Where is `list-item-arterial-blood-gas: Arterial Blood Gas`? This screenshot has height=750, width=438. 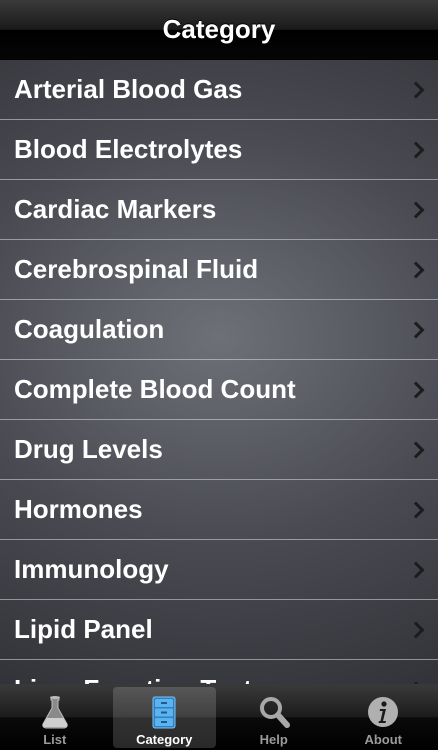 list-item-arterial-blood-gas: Arterial Blood Gas is located at coordinates (219, 90).